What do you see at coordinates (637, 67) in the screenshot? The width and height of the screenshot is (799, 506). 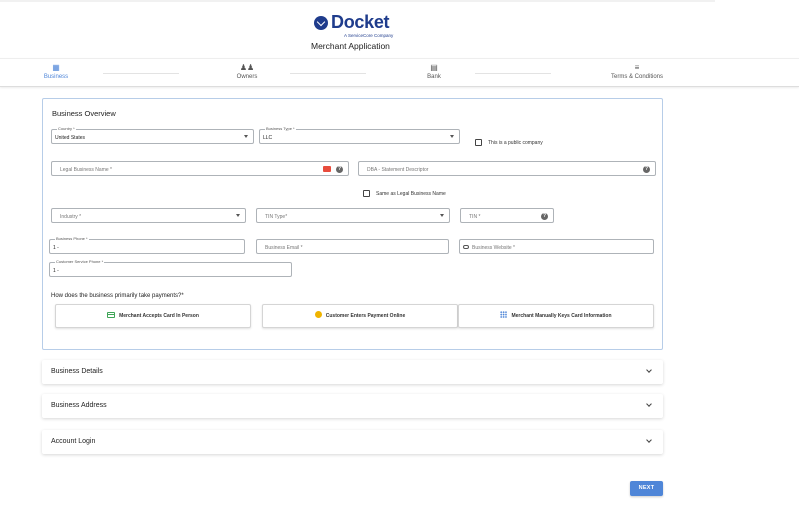 I see `edit-list-icon: ≡` at bounding box center [637, 67].